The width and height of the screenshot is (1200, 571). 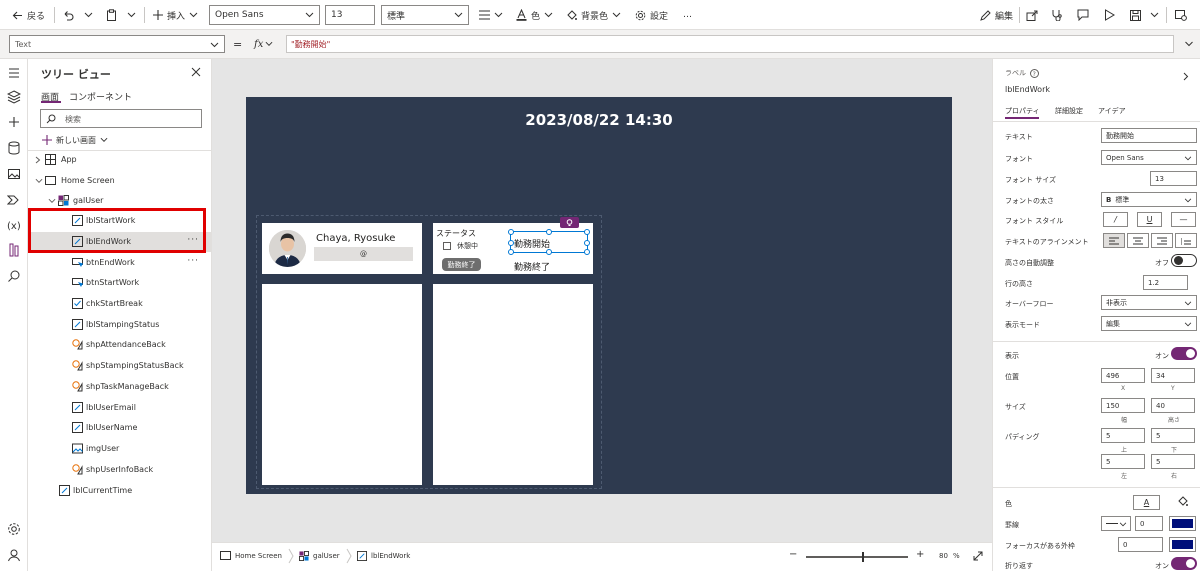 What do you see at coordinates (119, 263) in the screenshot?
I see `tree-item-btnendwork: btnEndWork ···` at bounding box center [119, 263].